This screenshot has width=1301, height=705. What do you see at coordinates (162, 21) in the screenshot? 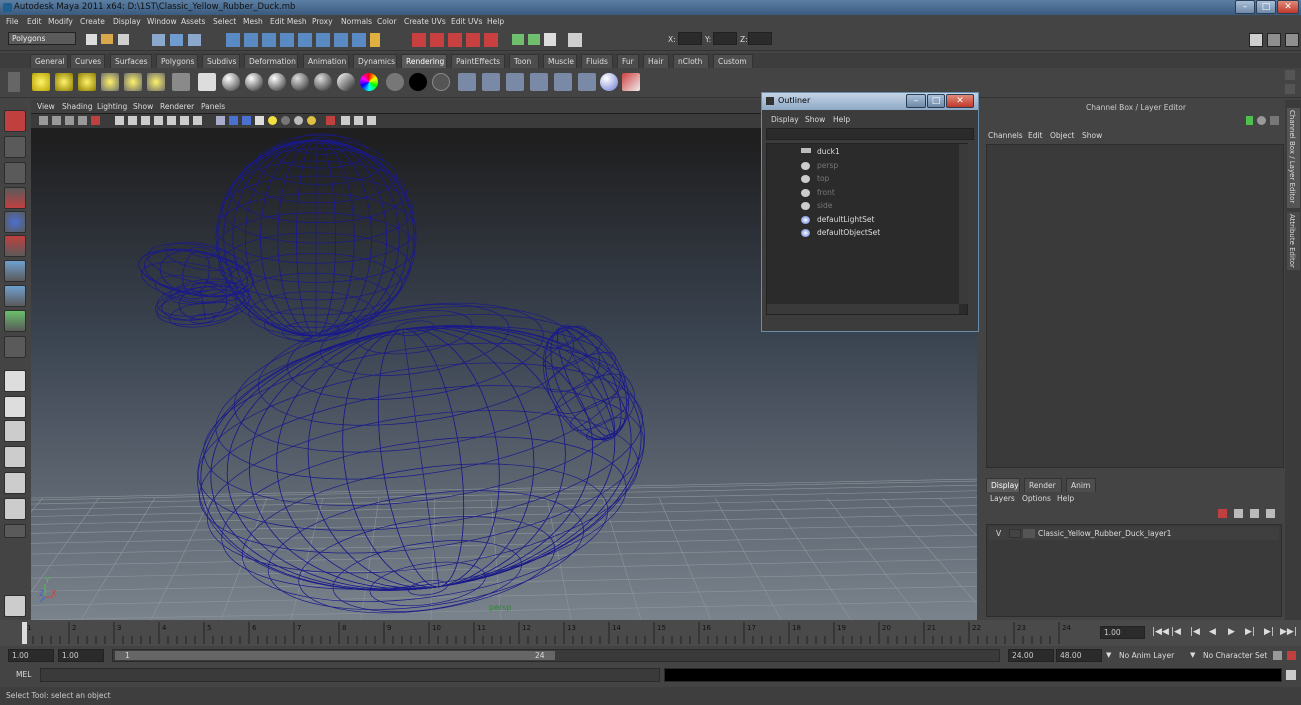
I see `menu-window: Window` at bounding box center [162, 21].